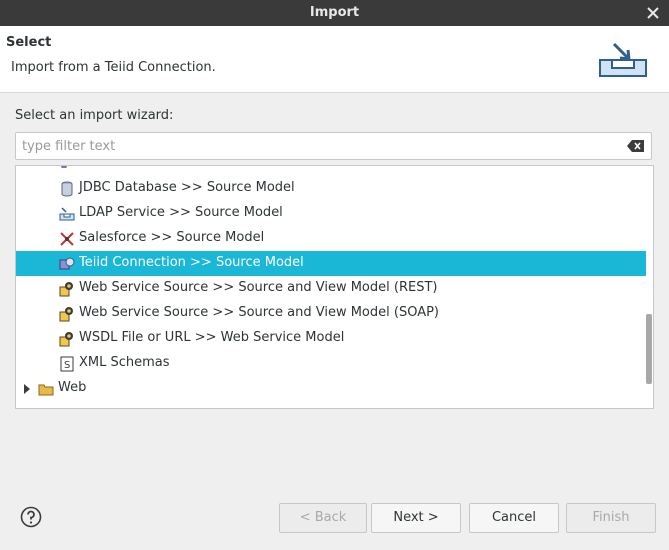  What do you see at coordinates (514, 518) in the screenshot?
I see `cancel-button: Cancel` at bounding box center [514, 518].